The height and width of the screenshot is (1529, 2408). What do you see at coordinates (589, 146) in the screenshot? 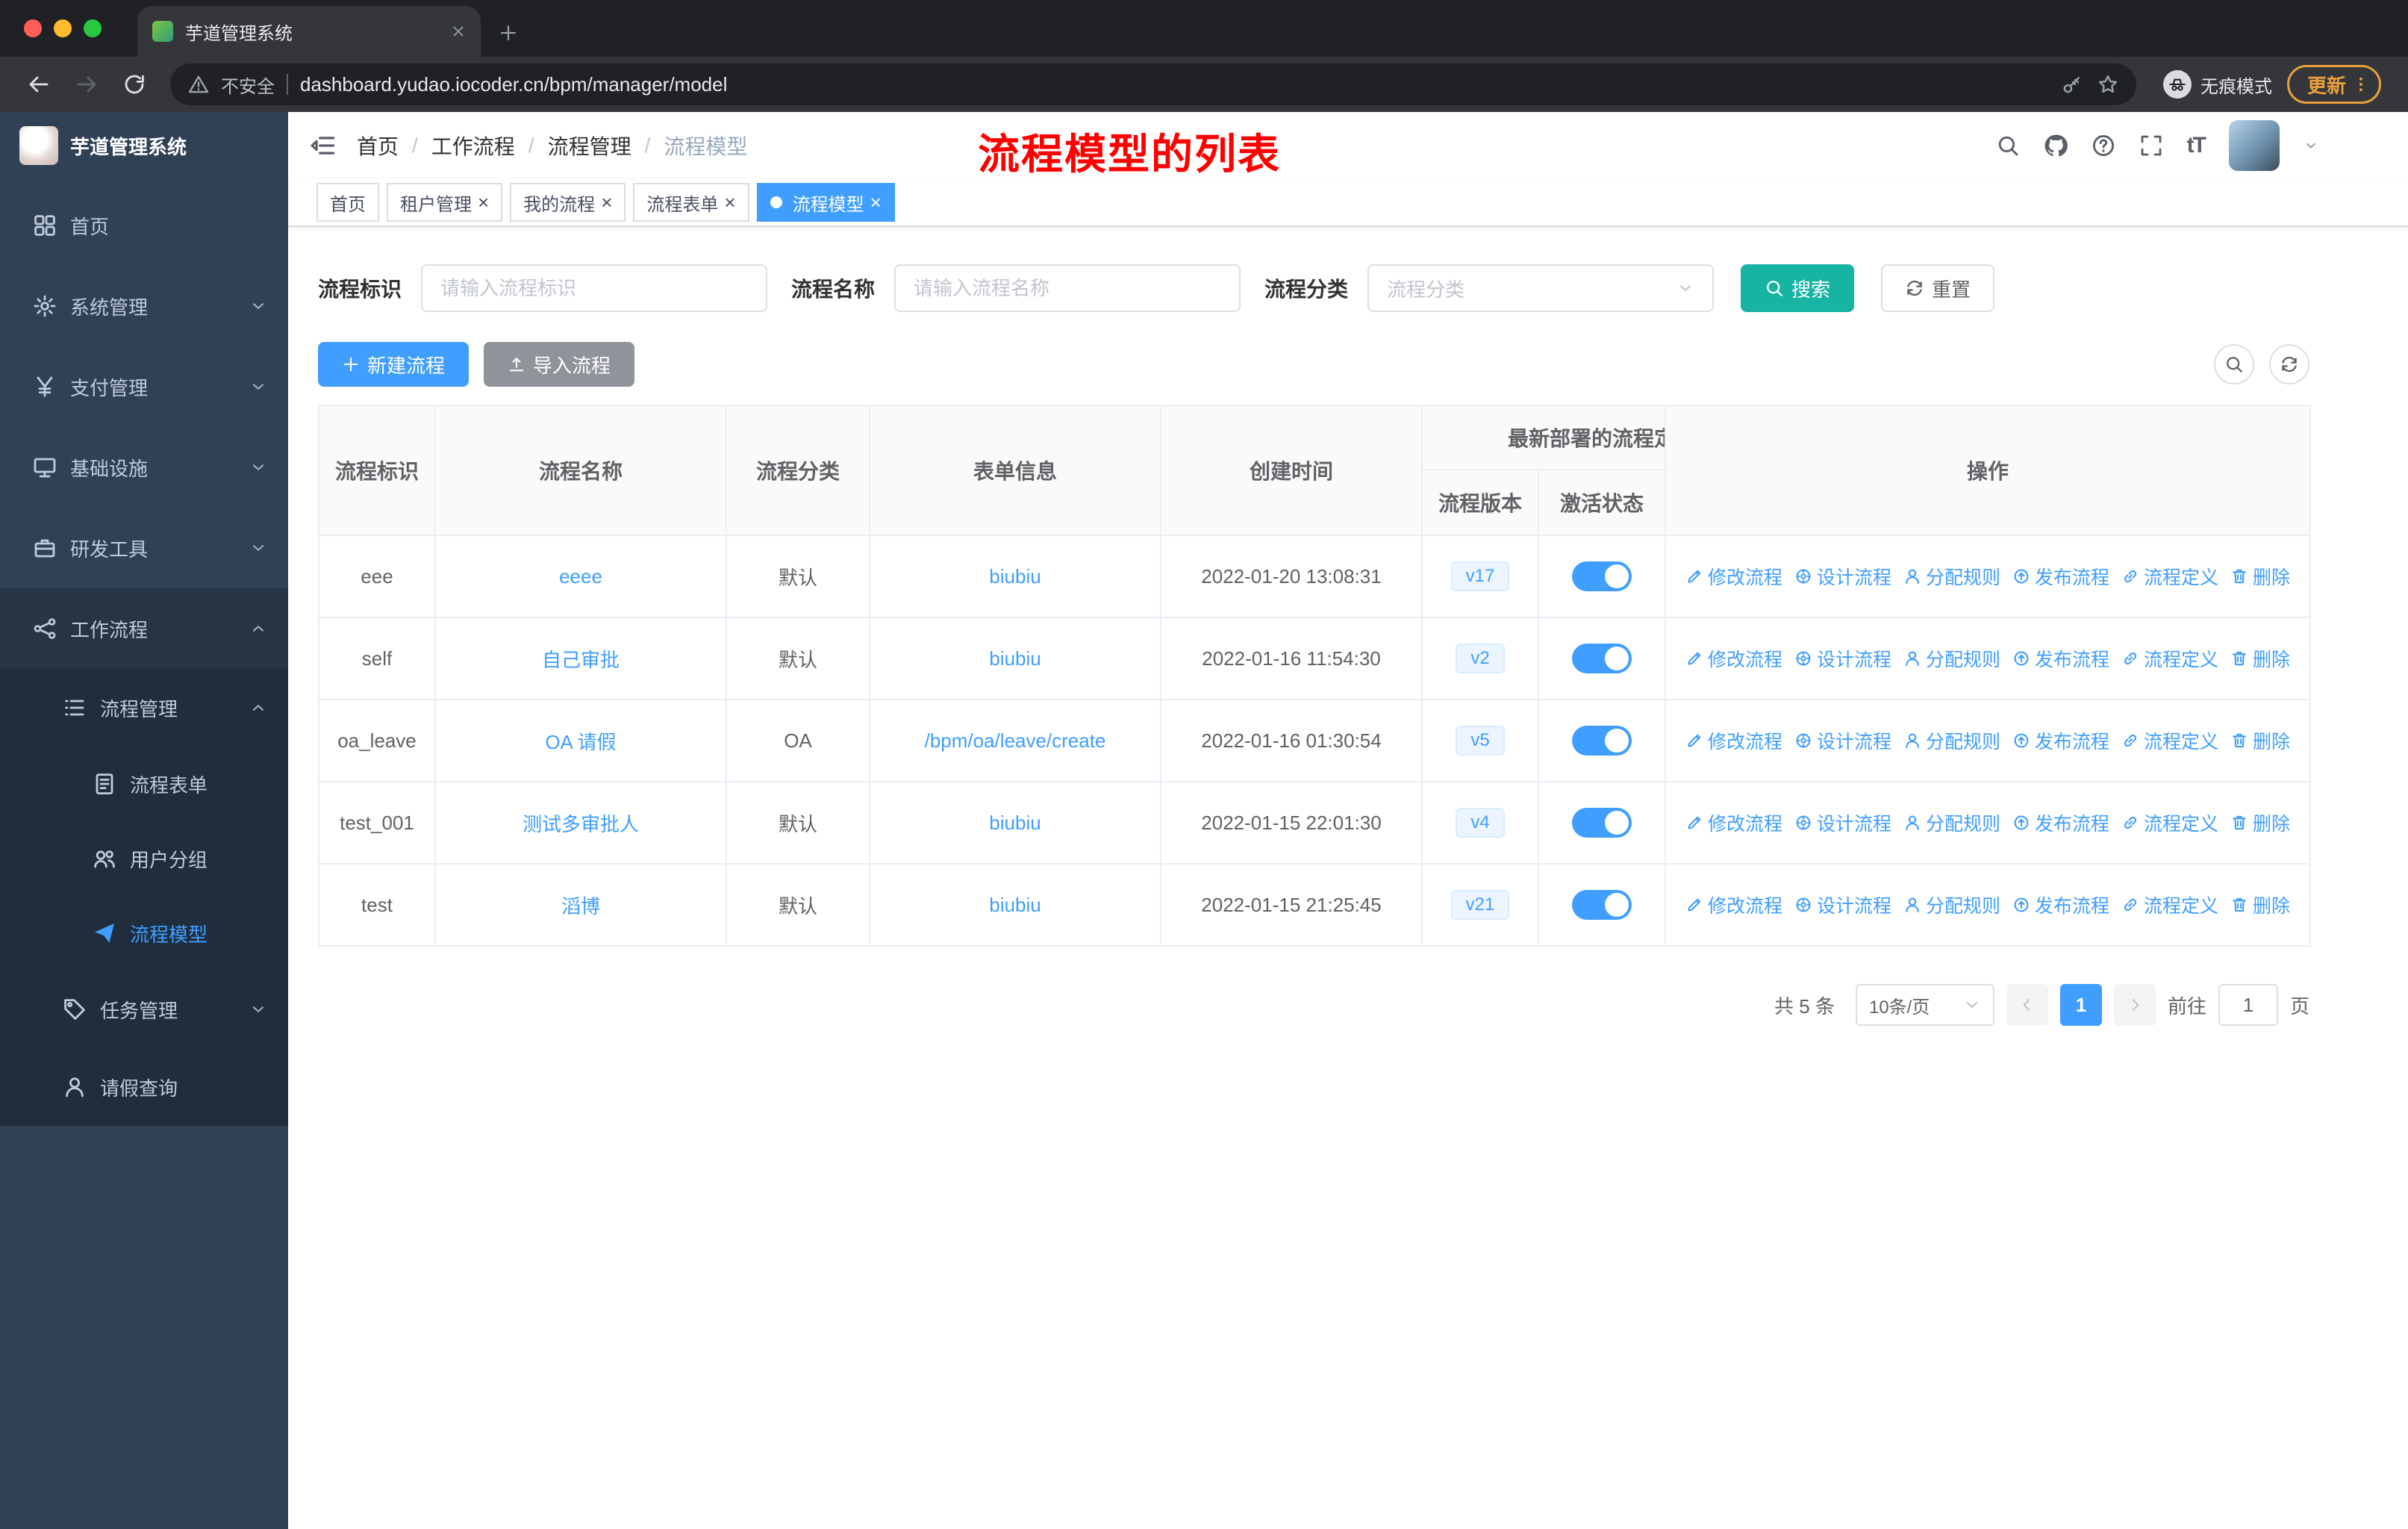
I see `breadcrumb-process-mgmt: 流程管理` at bounding box center [589, 146].